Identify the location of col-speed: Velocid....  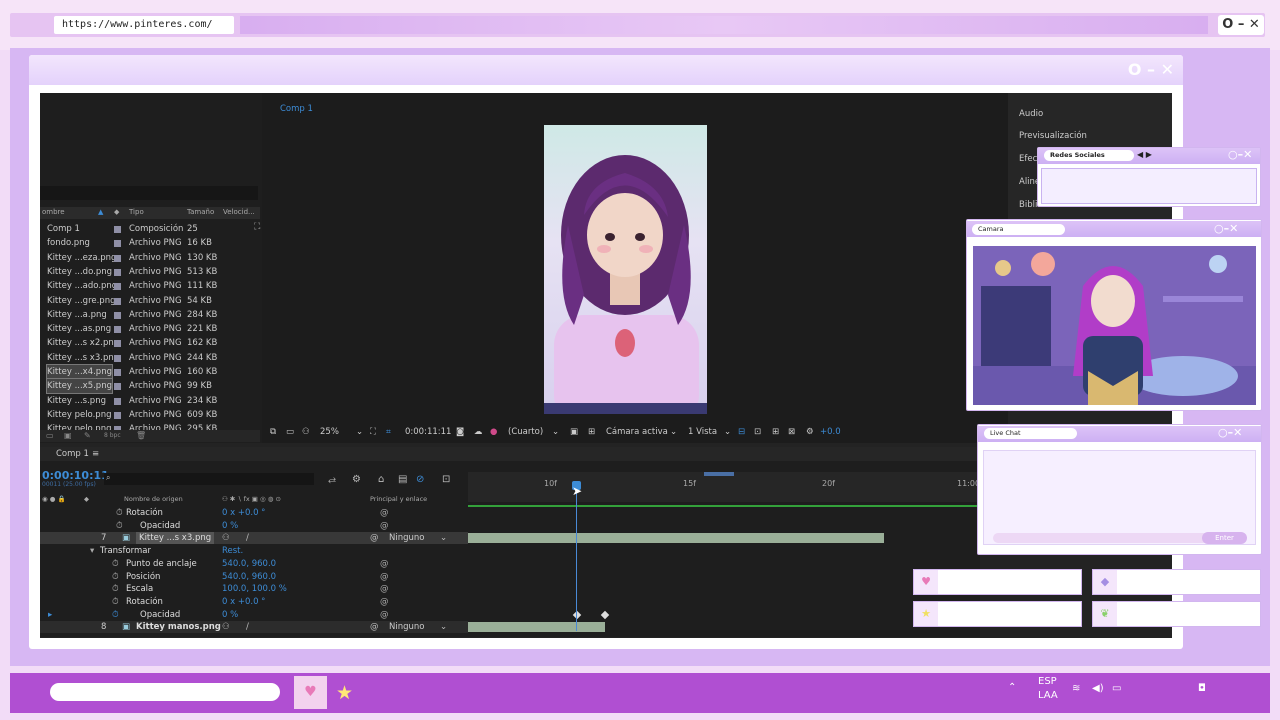
(239, 212).